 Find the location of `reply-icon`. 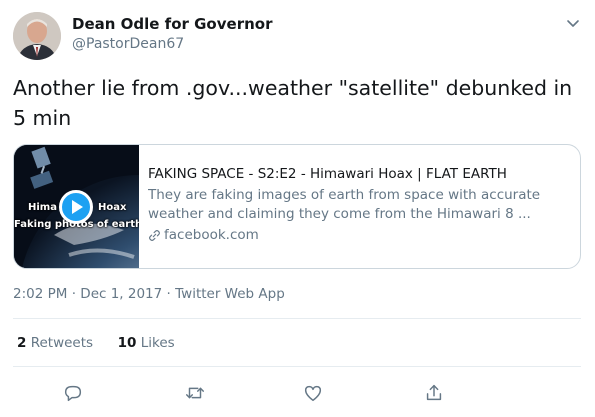

reply-icon is located at coordinates (73, 393).